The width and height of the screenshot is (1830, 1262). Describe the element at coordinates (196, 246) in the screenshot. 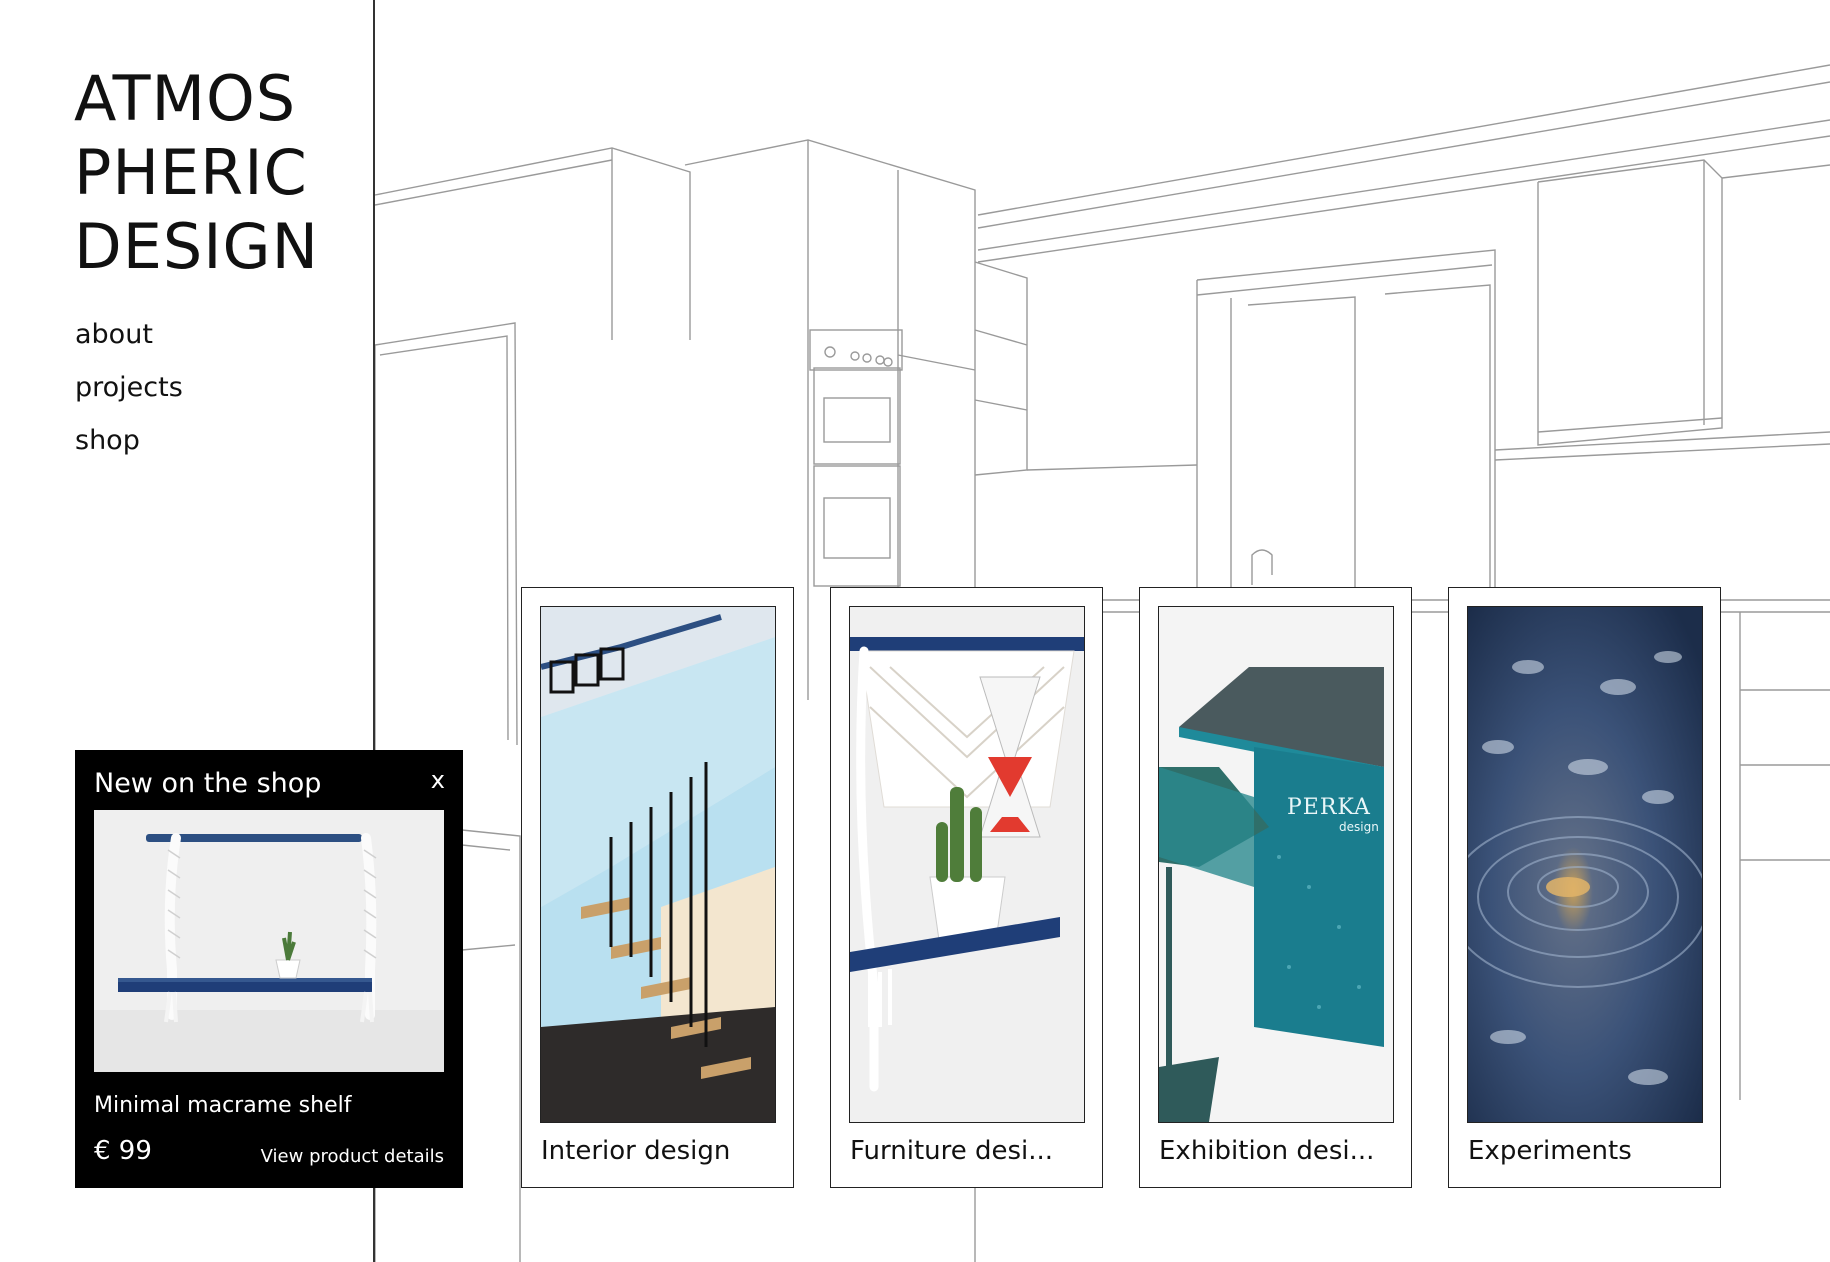

I see `brand-logo-line-3: DESIGN` at that location.